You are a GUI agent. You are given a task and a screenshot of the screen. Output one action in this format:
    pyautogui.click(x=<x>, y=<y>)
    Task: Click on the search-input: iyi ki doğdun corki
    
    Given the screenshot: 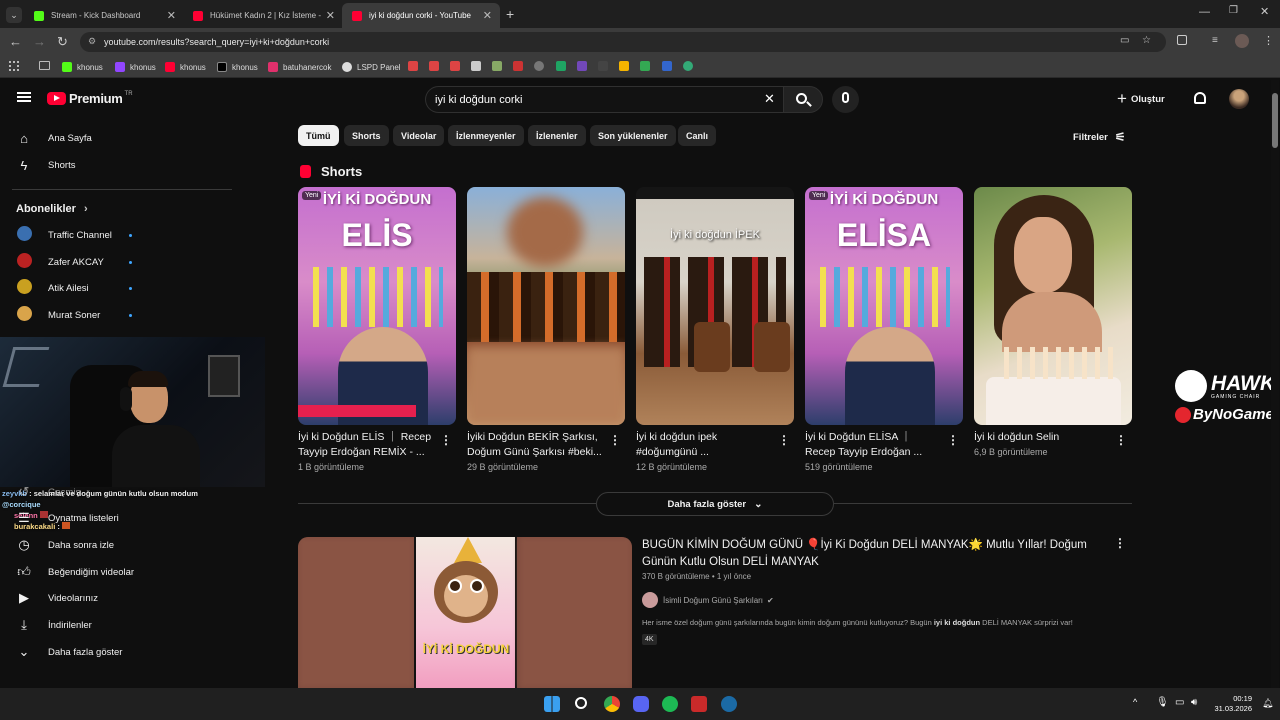 What is the action you would take?
    pyautogui.click(x=604, y=99)
    